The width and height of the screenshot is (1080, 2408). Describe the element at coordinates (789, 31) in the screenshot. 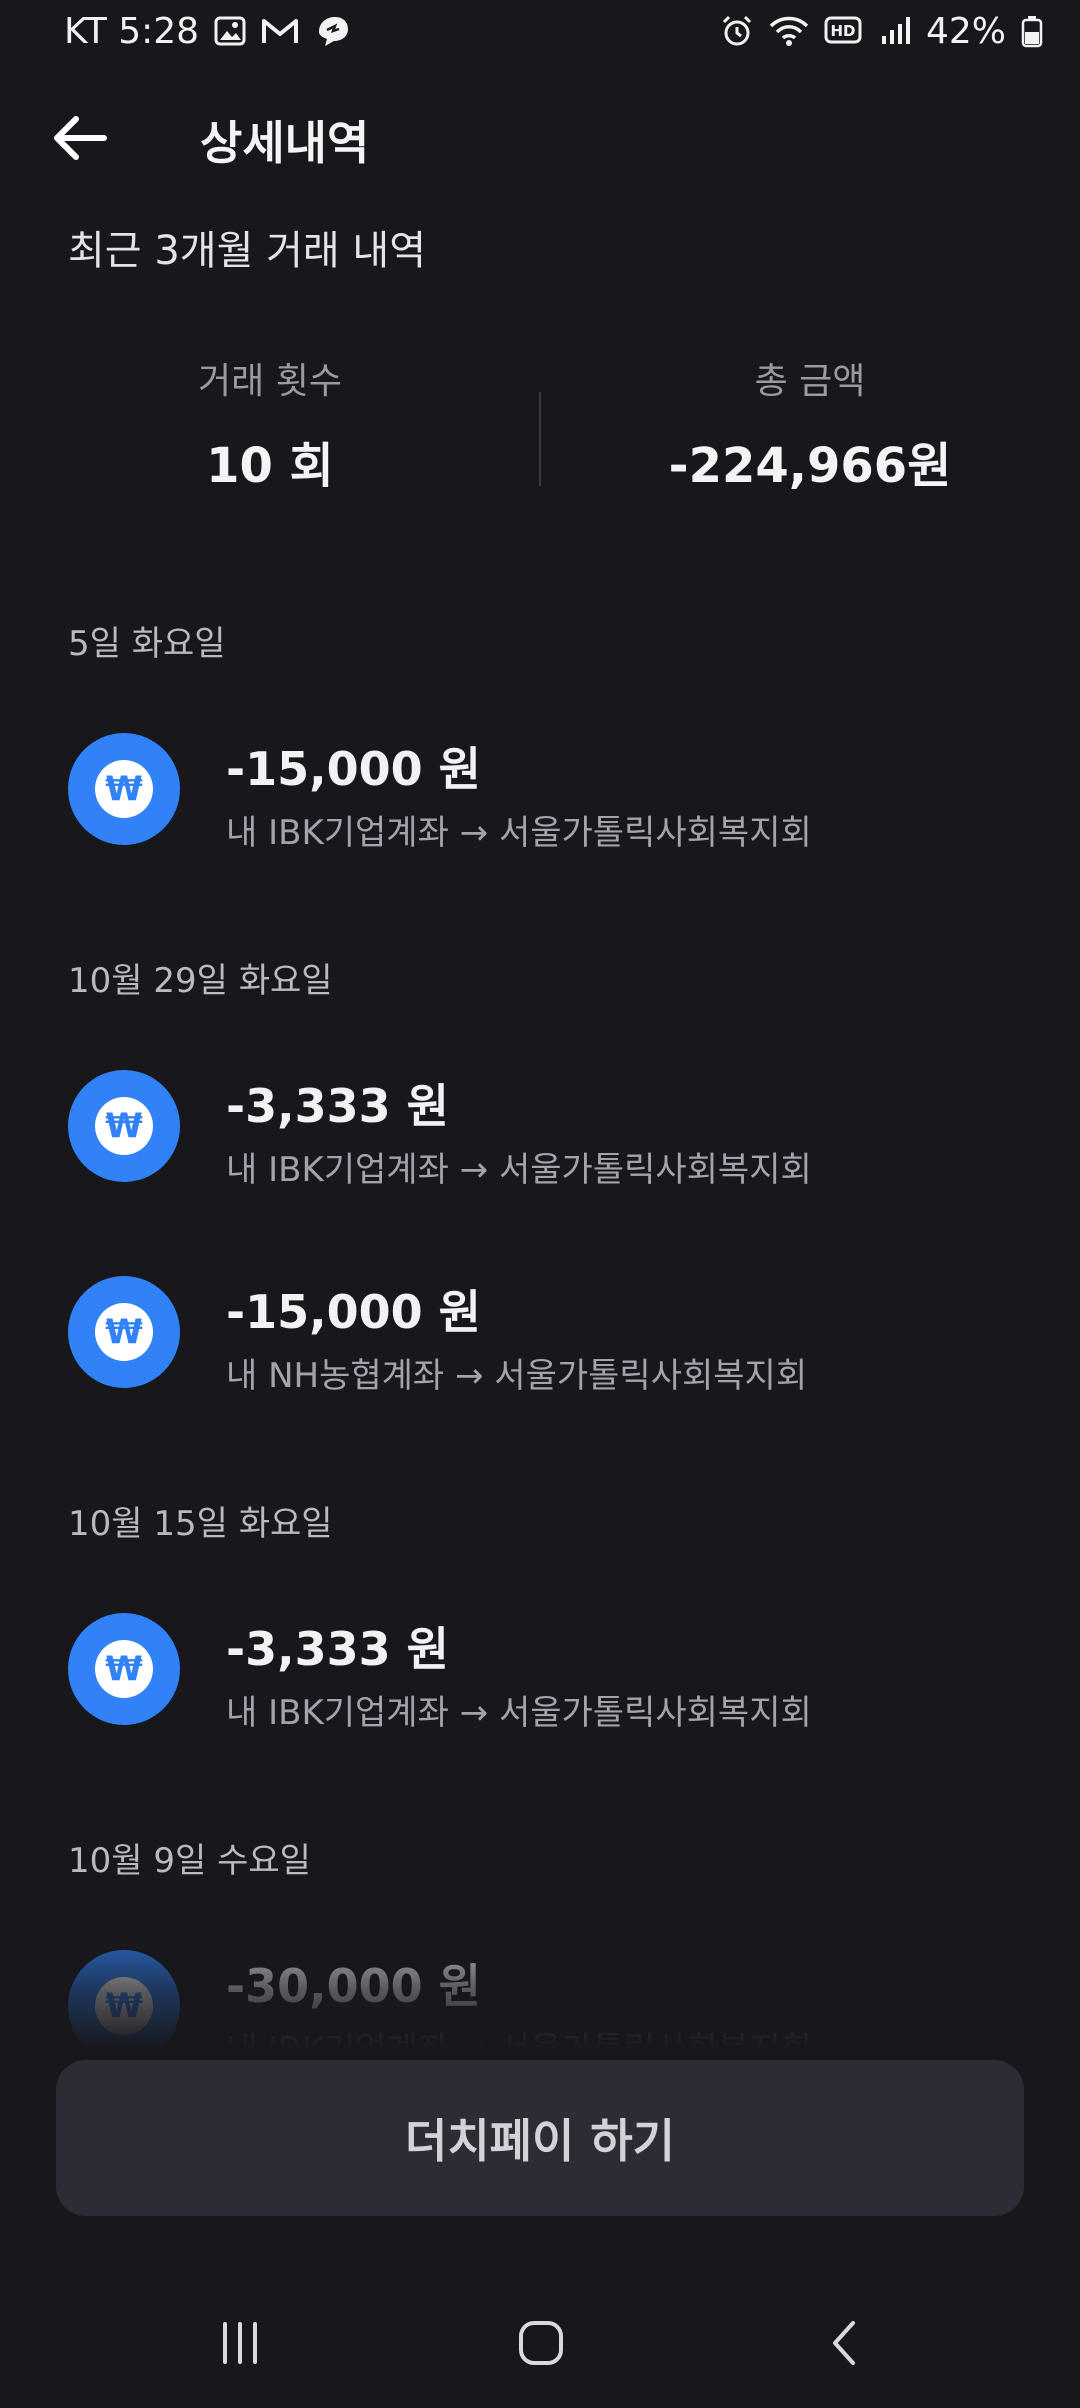

I see `wifi-icon` at that location.